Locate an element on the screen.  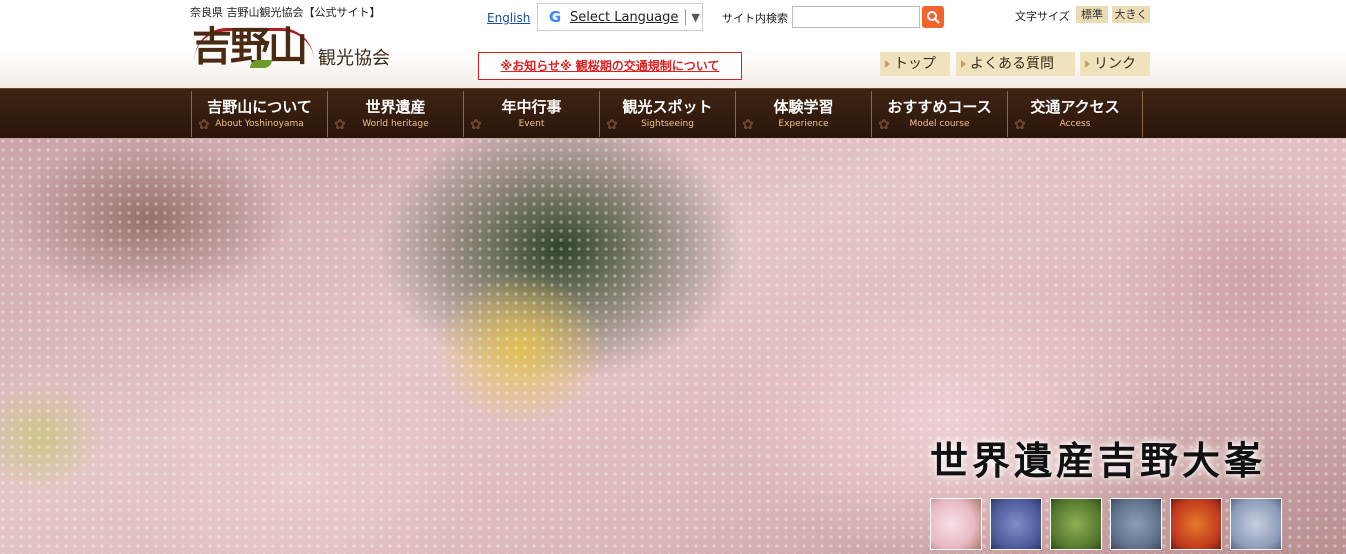
nav-item-access: ✿ 交通アクセス Access is located at coordinates (1075, 114).